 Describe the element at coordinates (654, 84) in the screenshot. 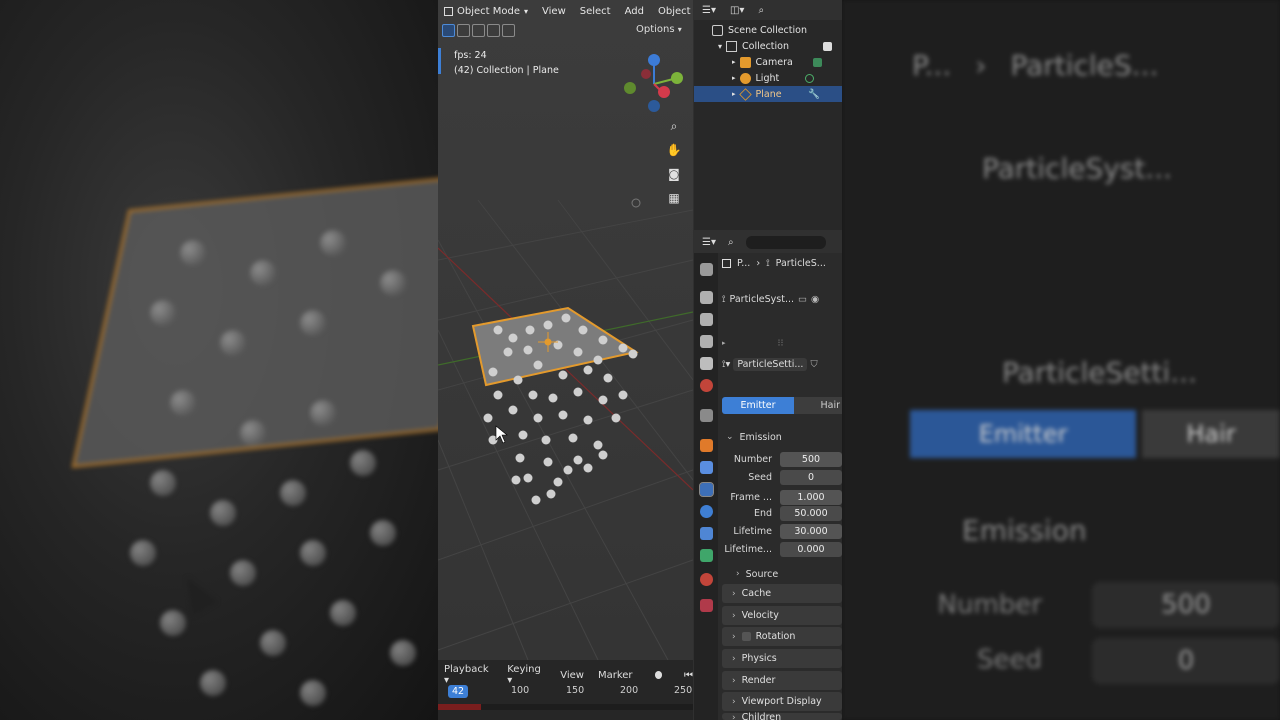

I see `navigation-gizmo` at that location.